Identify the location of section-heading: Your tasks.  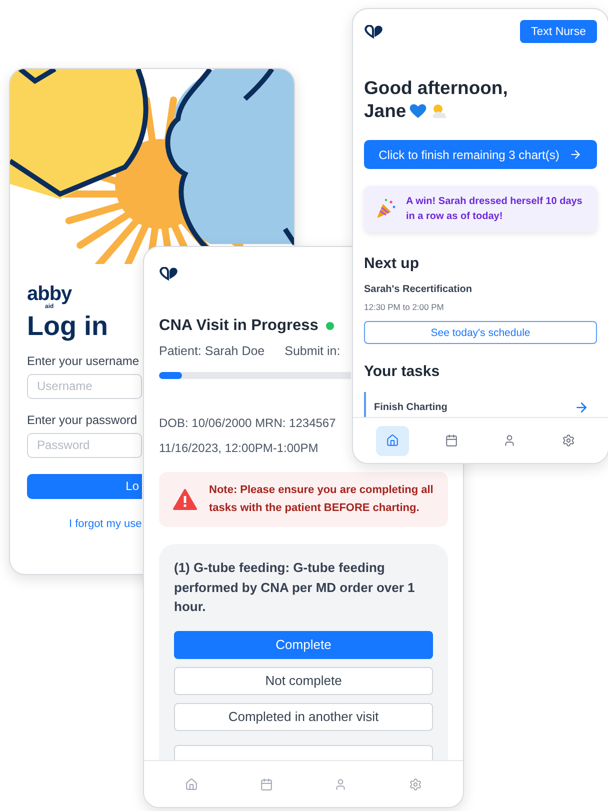
(402, 371).